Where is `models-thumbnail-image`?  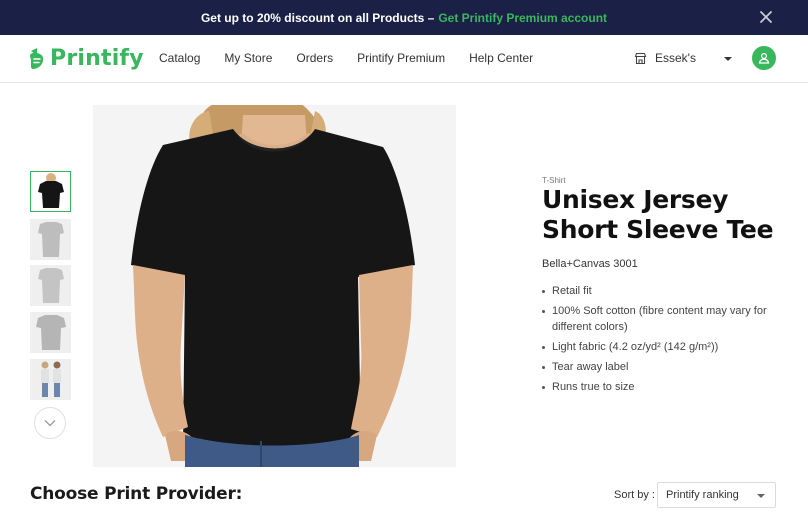 models-thumbnail-image is located at coordinates (50, 379).